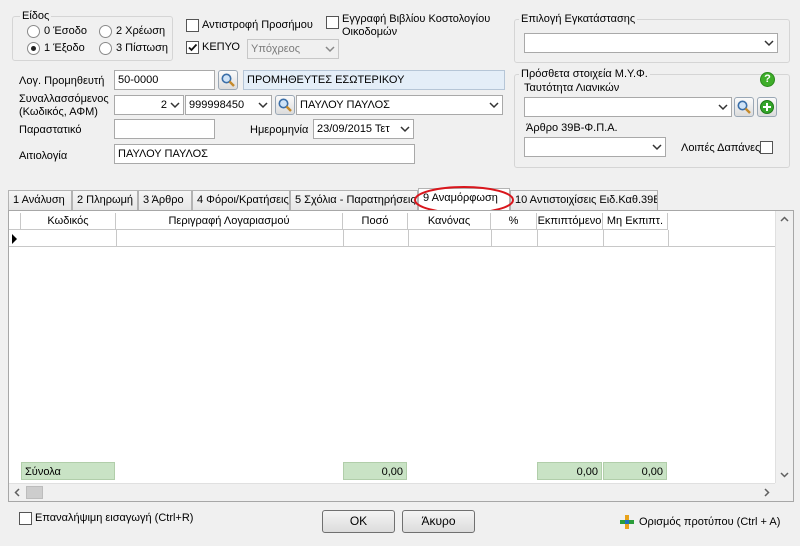 The height and width of the screenshot is (546, 800). What do you see at coordinates (569, 471) in the screenshot?
I see `total-deductible: 0,00` at bounding box center [569, 471].